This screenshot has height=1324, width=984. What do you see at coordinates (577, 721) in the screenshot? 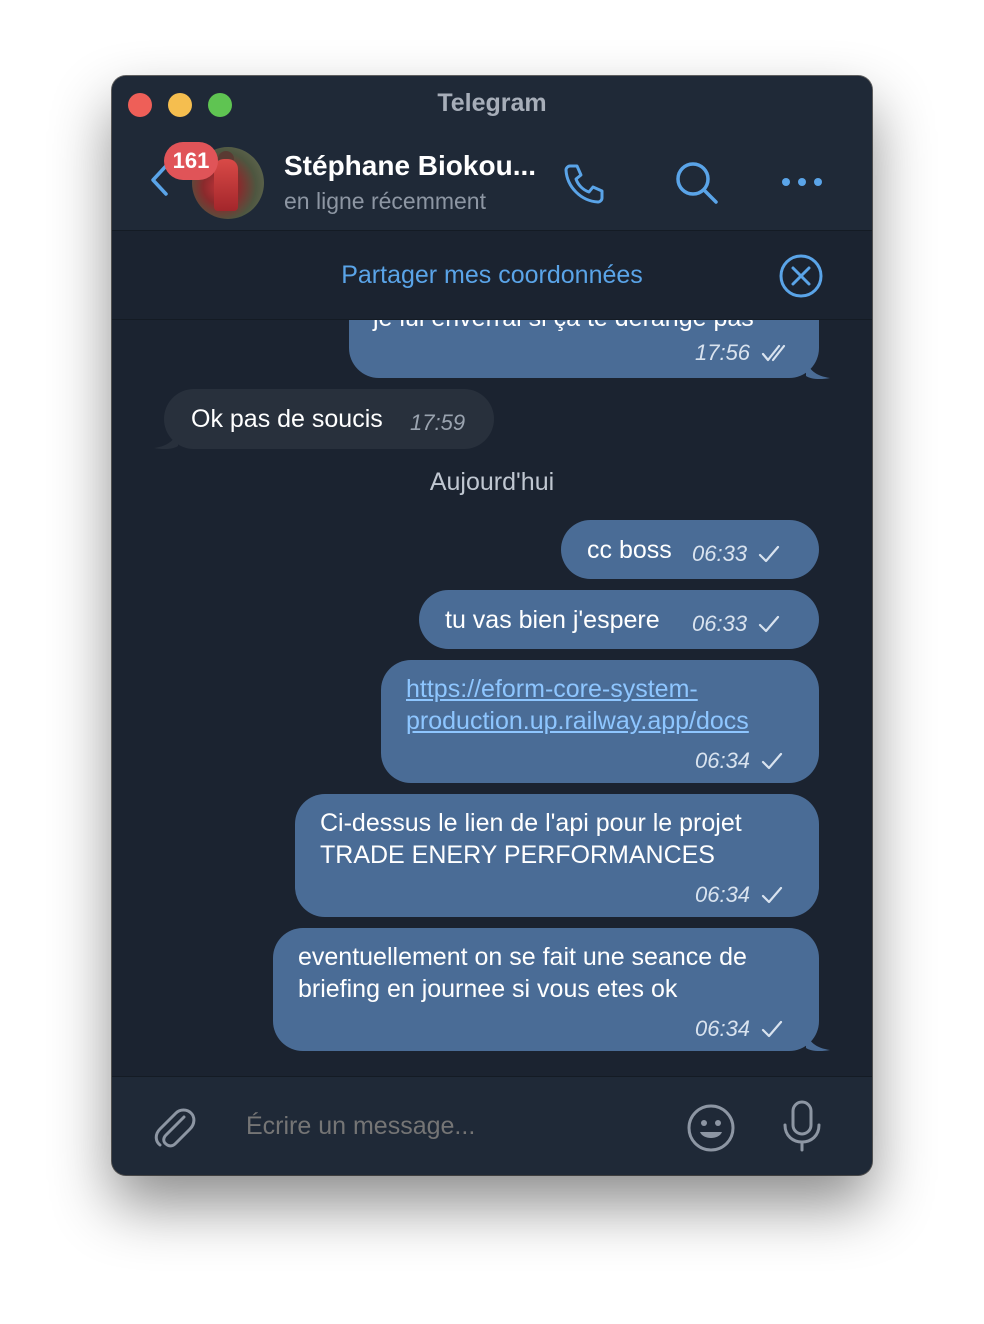
I see `link-line: production.up.railway.app/docs` at bounding box center [577, 721].